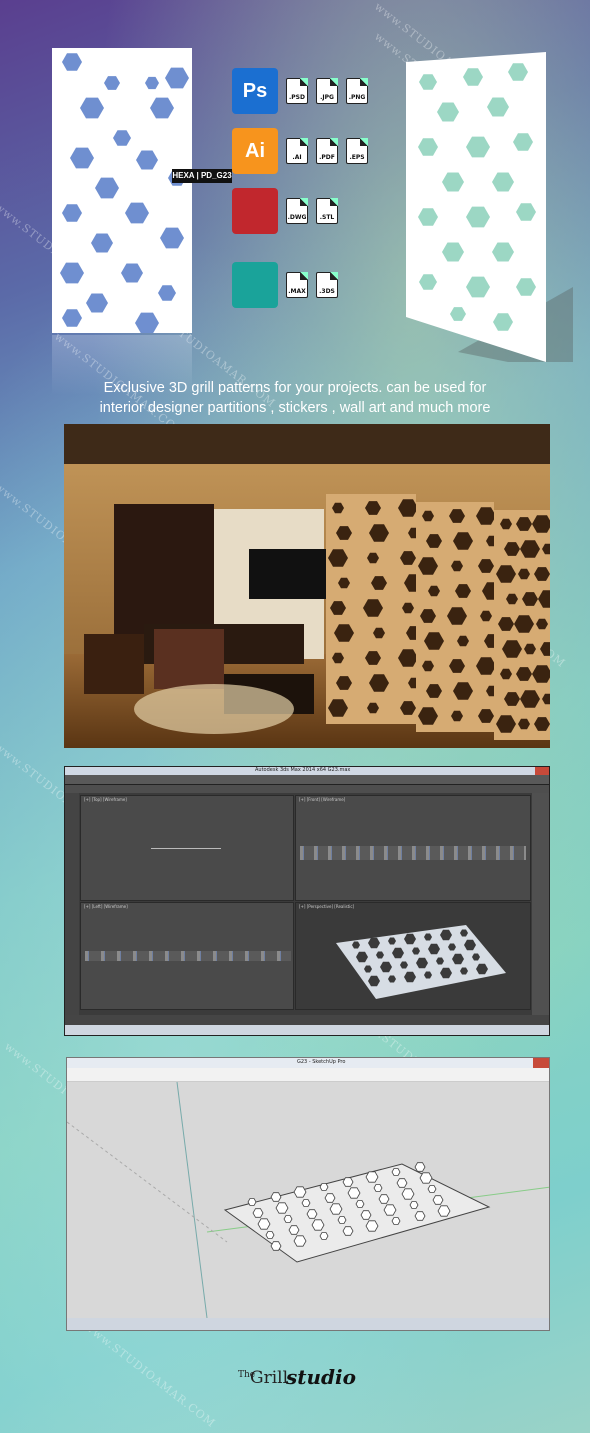 The width and height of the screenshot is (590, 1433). Describe the element at coordinates (307, 780) in the screenshot. I see `toolbar` at that location.